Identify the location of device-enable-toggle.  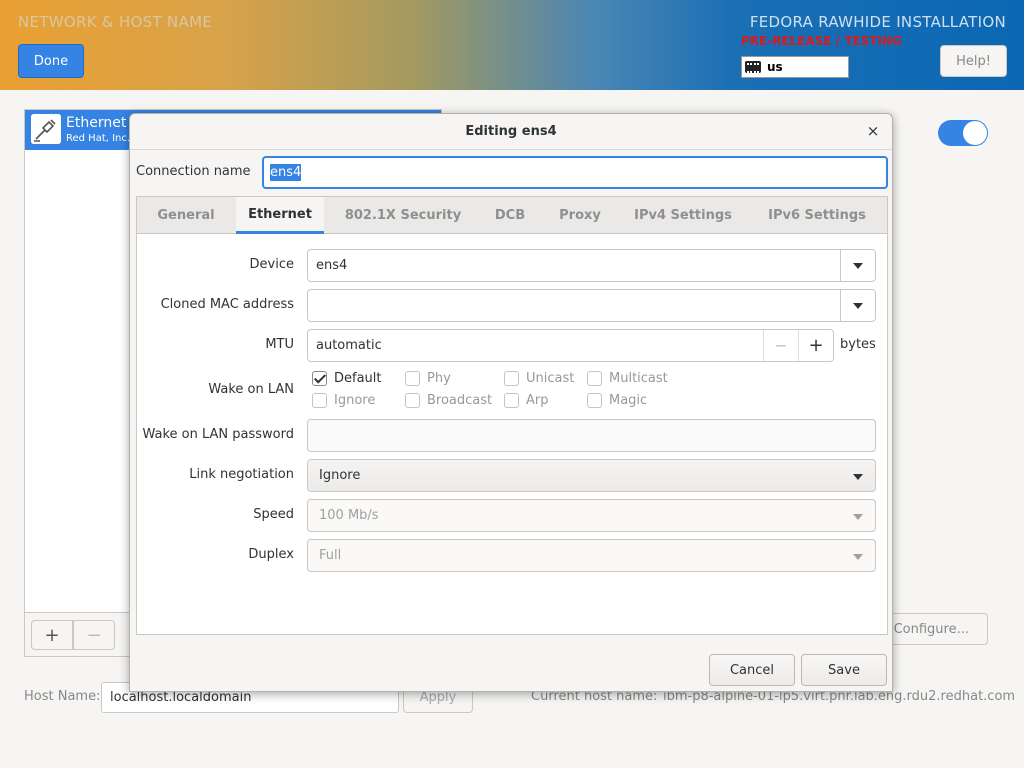
(963, 133).